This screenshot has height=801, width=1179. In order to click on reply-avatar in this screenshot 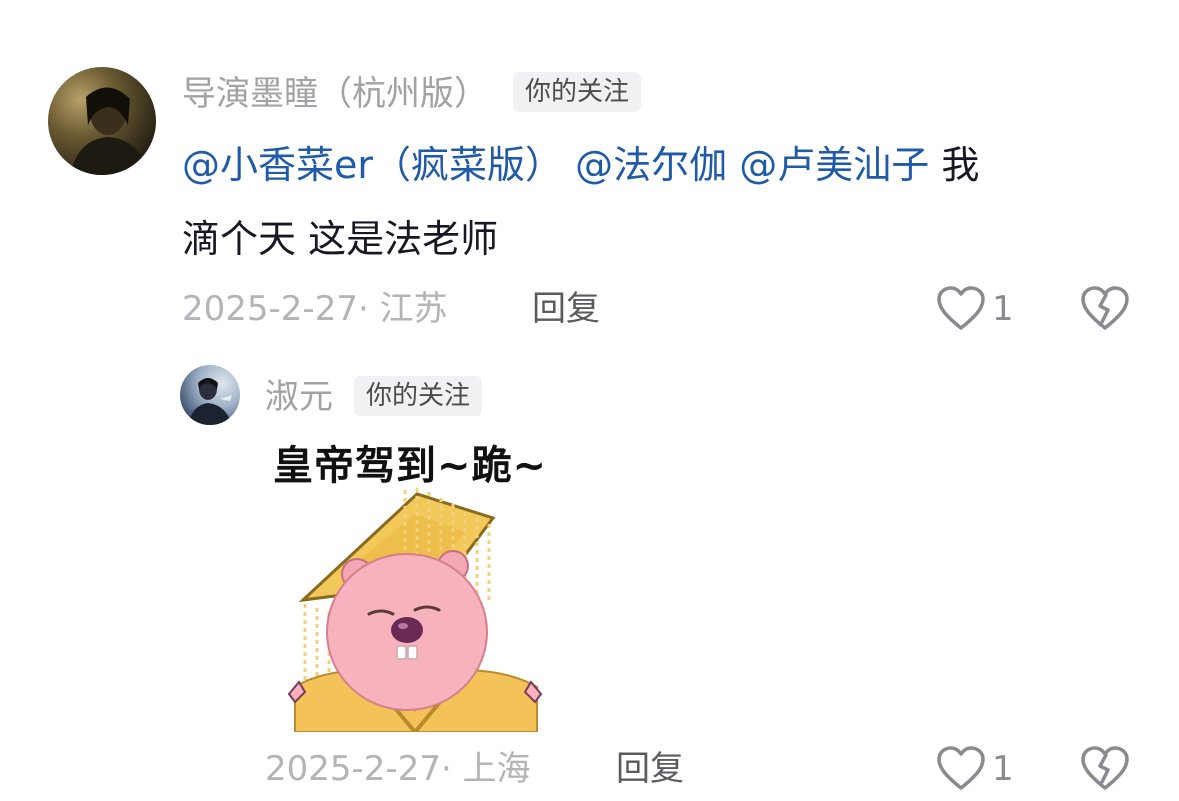, I will do `click(210, 395)`.